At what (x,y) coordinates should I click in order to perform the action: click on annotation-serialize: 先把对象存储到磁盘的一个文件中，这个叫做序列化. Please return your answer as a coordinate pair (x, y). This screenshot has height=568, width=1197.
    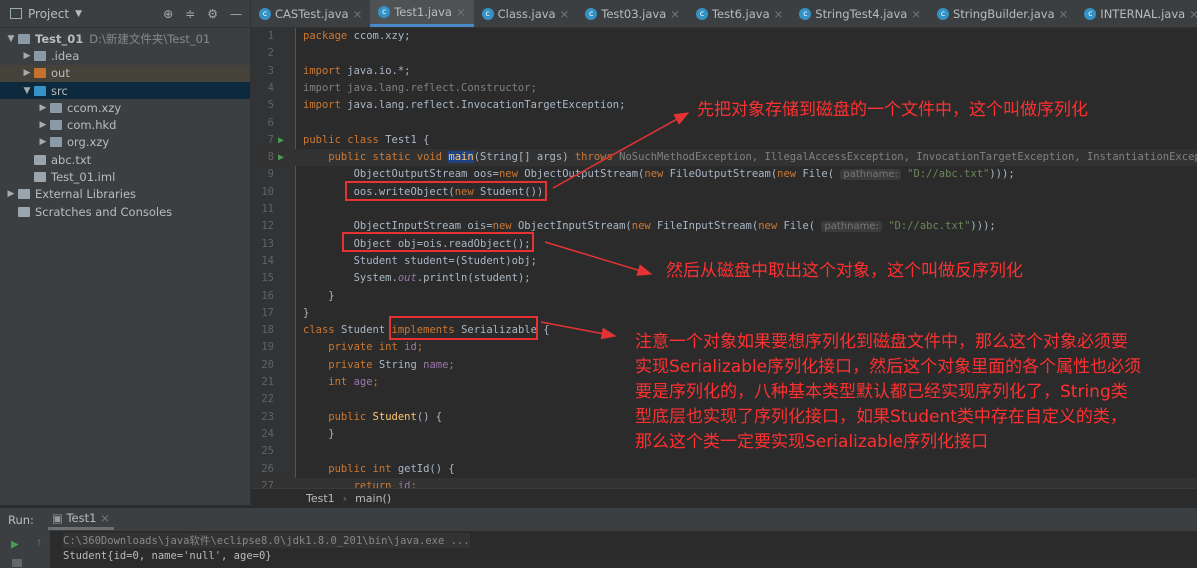
    Looking at the image, I should click on (892, 110).